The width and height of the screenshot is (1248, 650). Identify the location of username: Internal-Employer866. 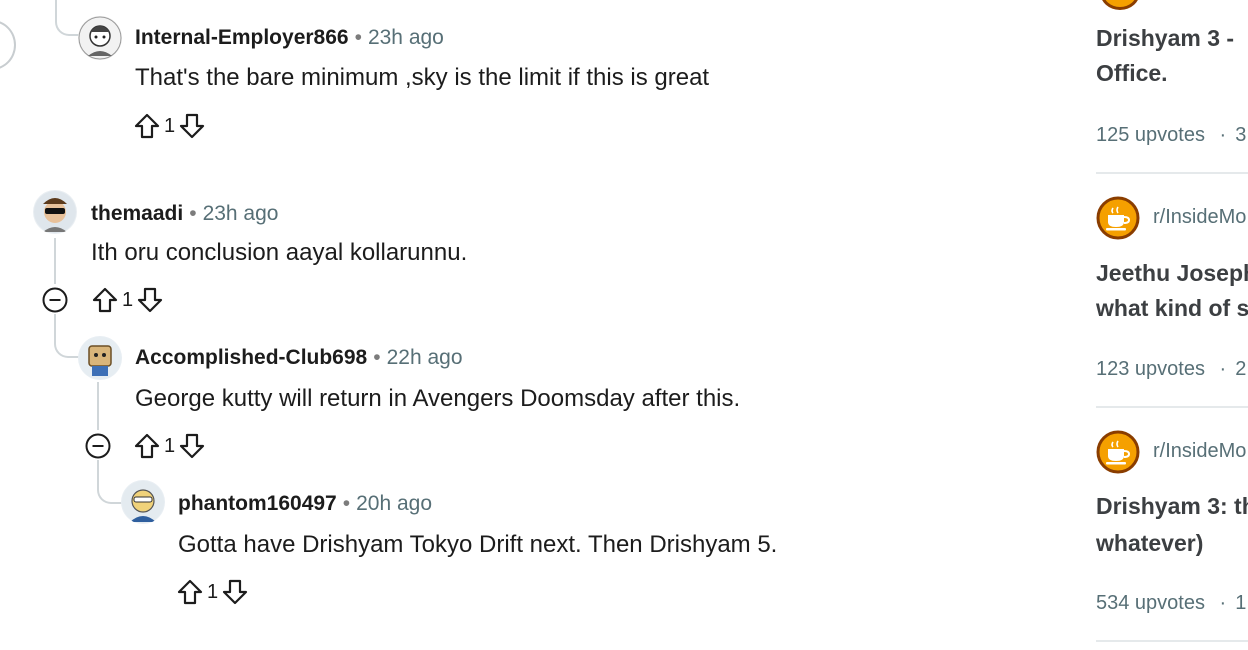
(242, 37).